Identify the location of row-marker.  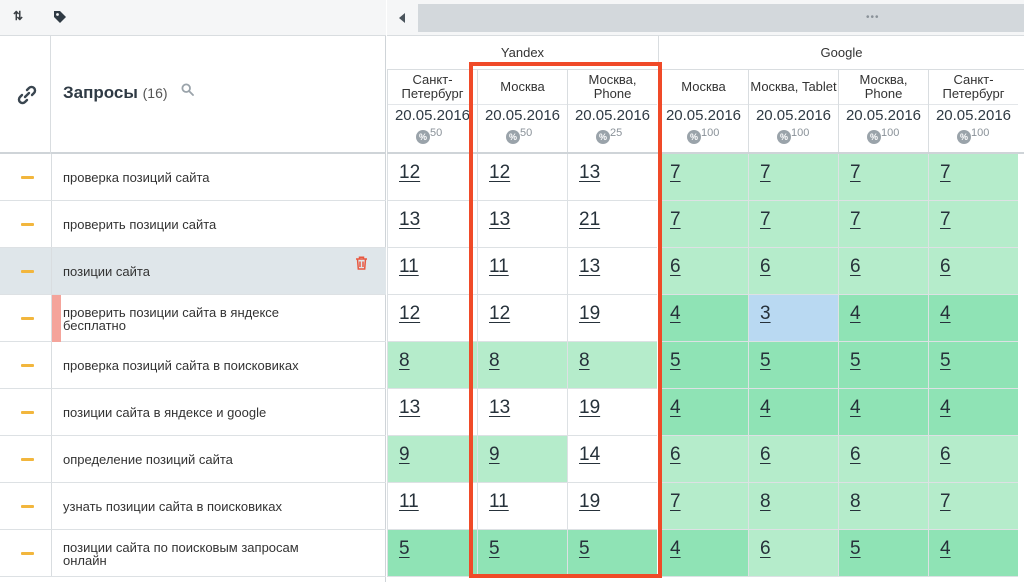
(56, 318).